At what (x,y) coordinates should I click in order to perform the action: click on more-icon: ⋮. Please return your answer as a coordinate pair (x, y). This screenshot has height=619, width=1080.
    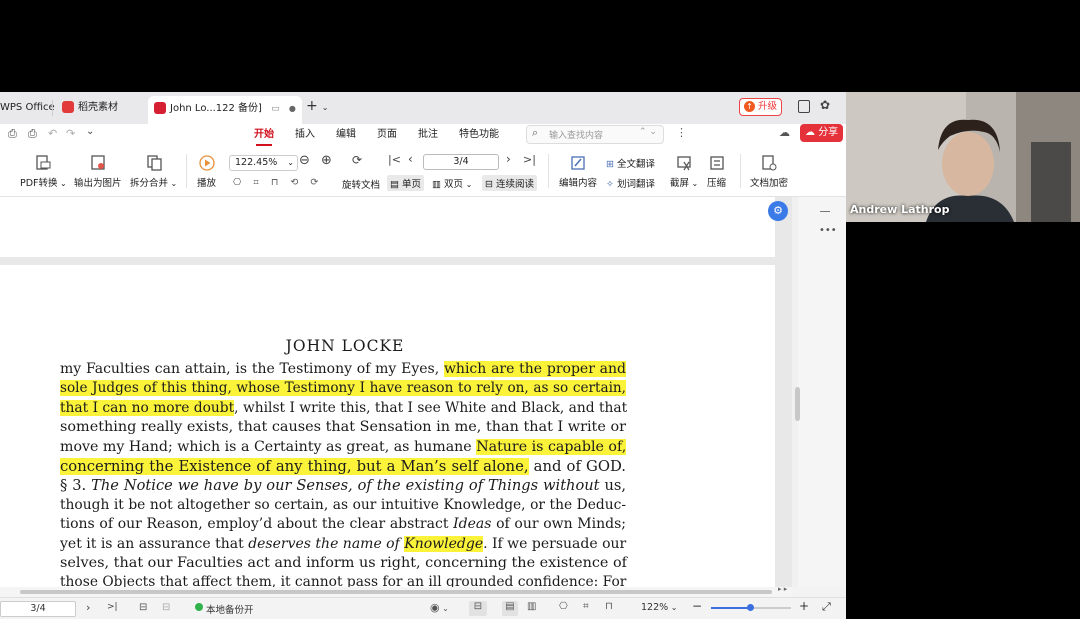
    Looking at the image, I should click on (681, 132).